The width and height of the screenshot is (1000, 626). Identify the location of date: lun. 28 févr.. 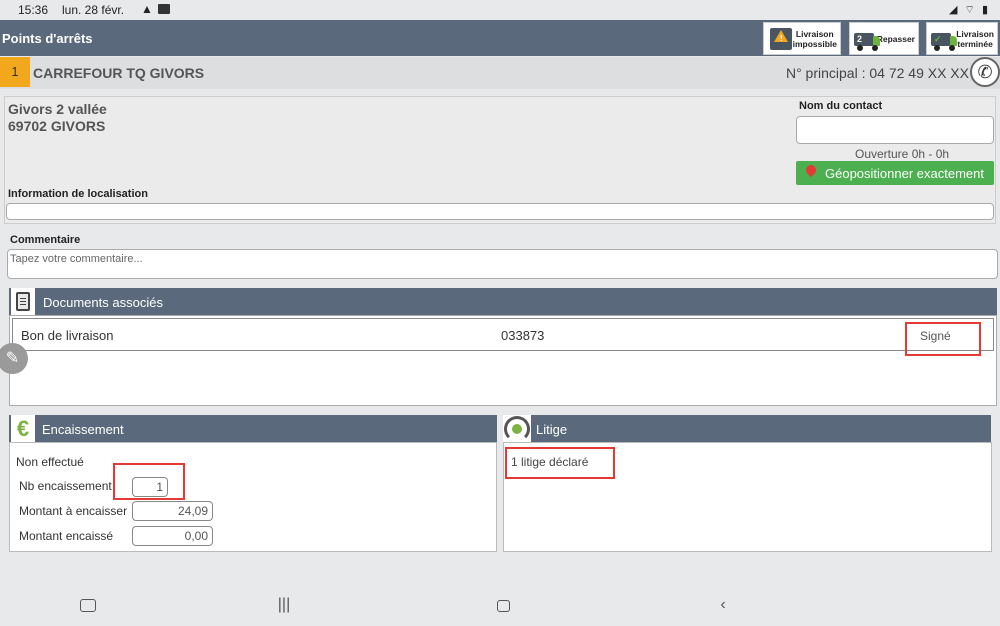
(93, 10).